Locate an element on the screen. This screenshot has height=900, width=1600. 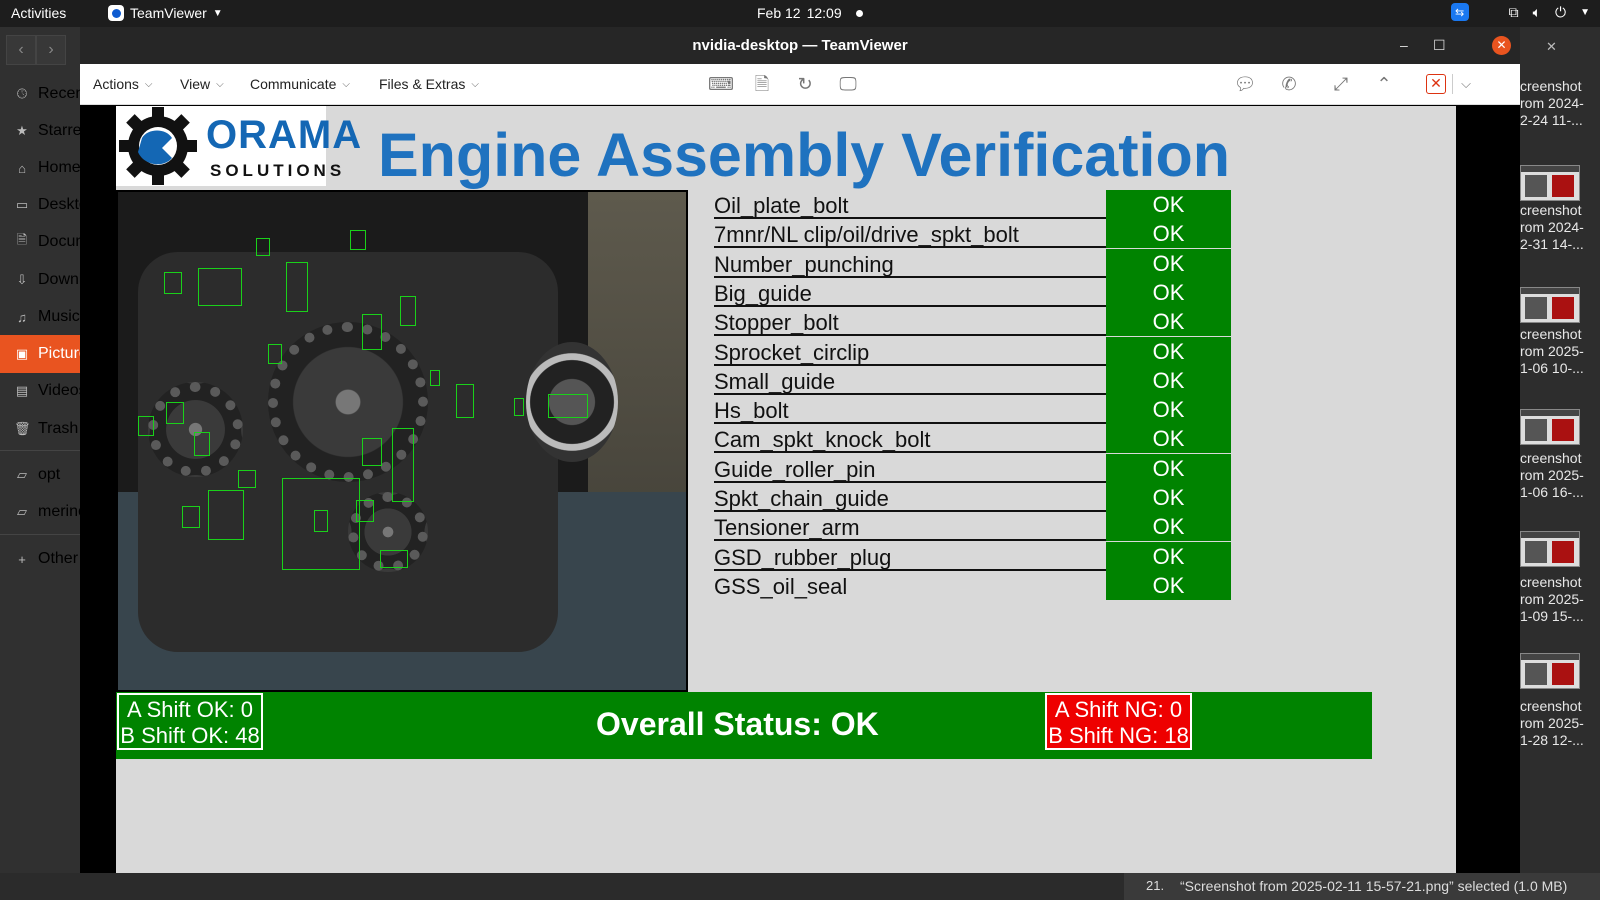
sidebar-item-videos: ▤ Videos is located at coordinates (40, 391).